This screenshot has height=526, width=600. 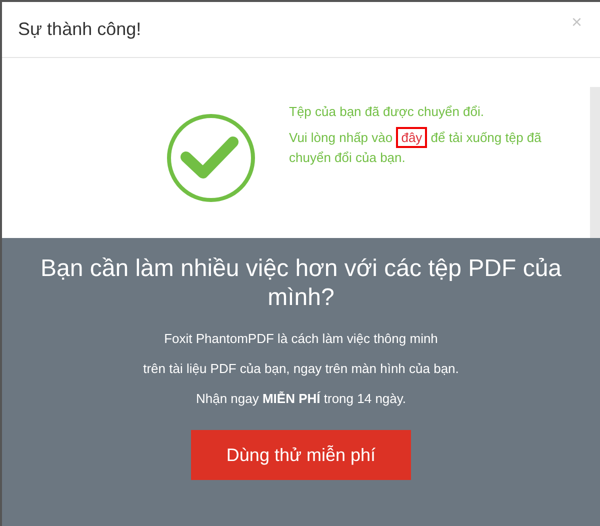 I want to click on download-instruction: Vui lòng nhấp vào đây để tải xuống tệp đã chuyển đổi của bạn., so click(x=424, y=147).